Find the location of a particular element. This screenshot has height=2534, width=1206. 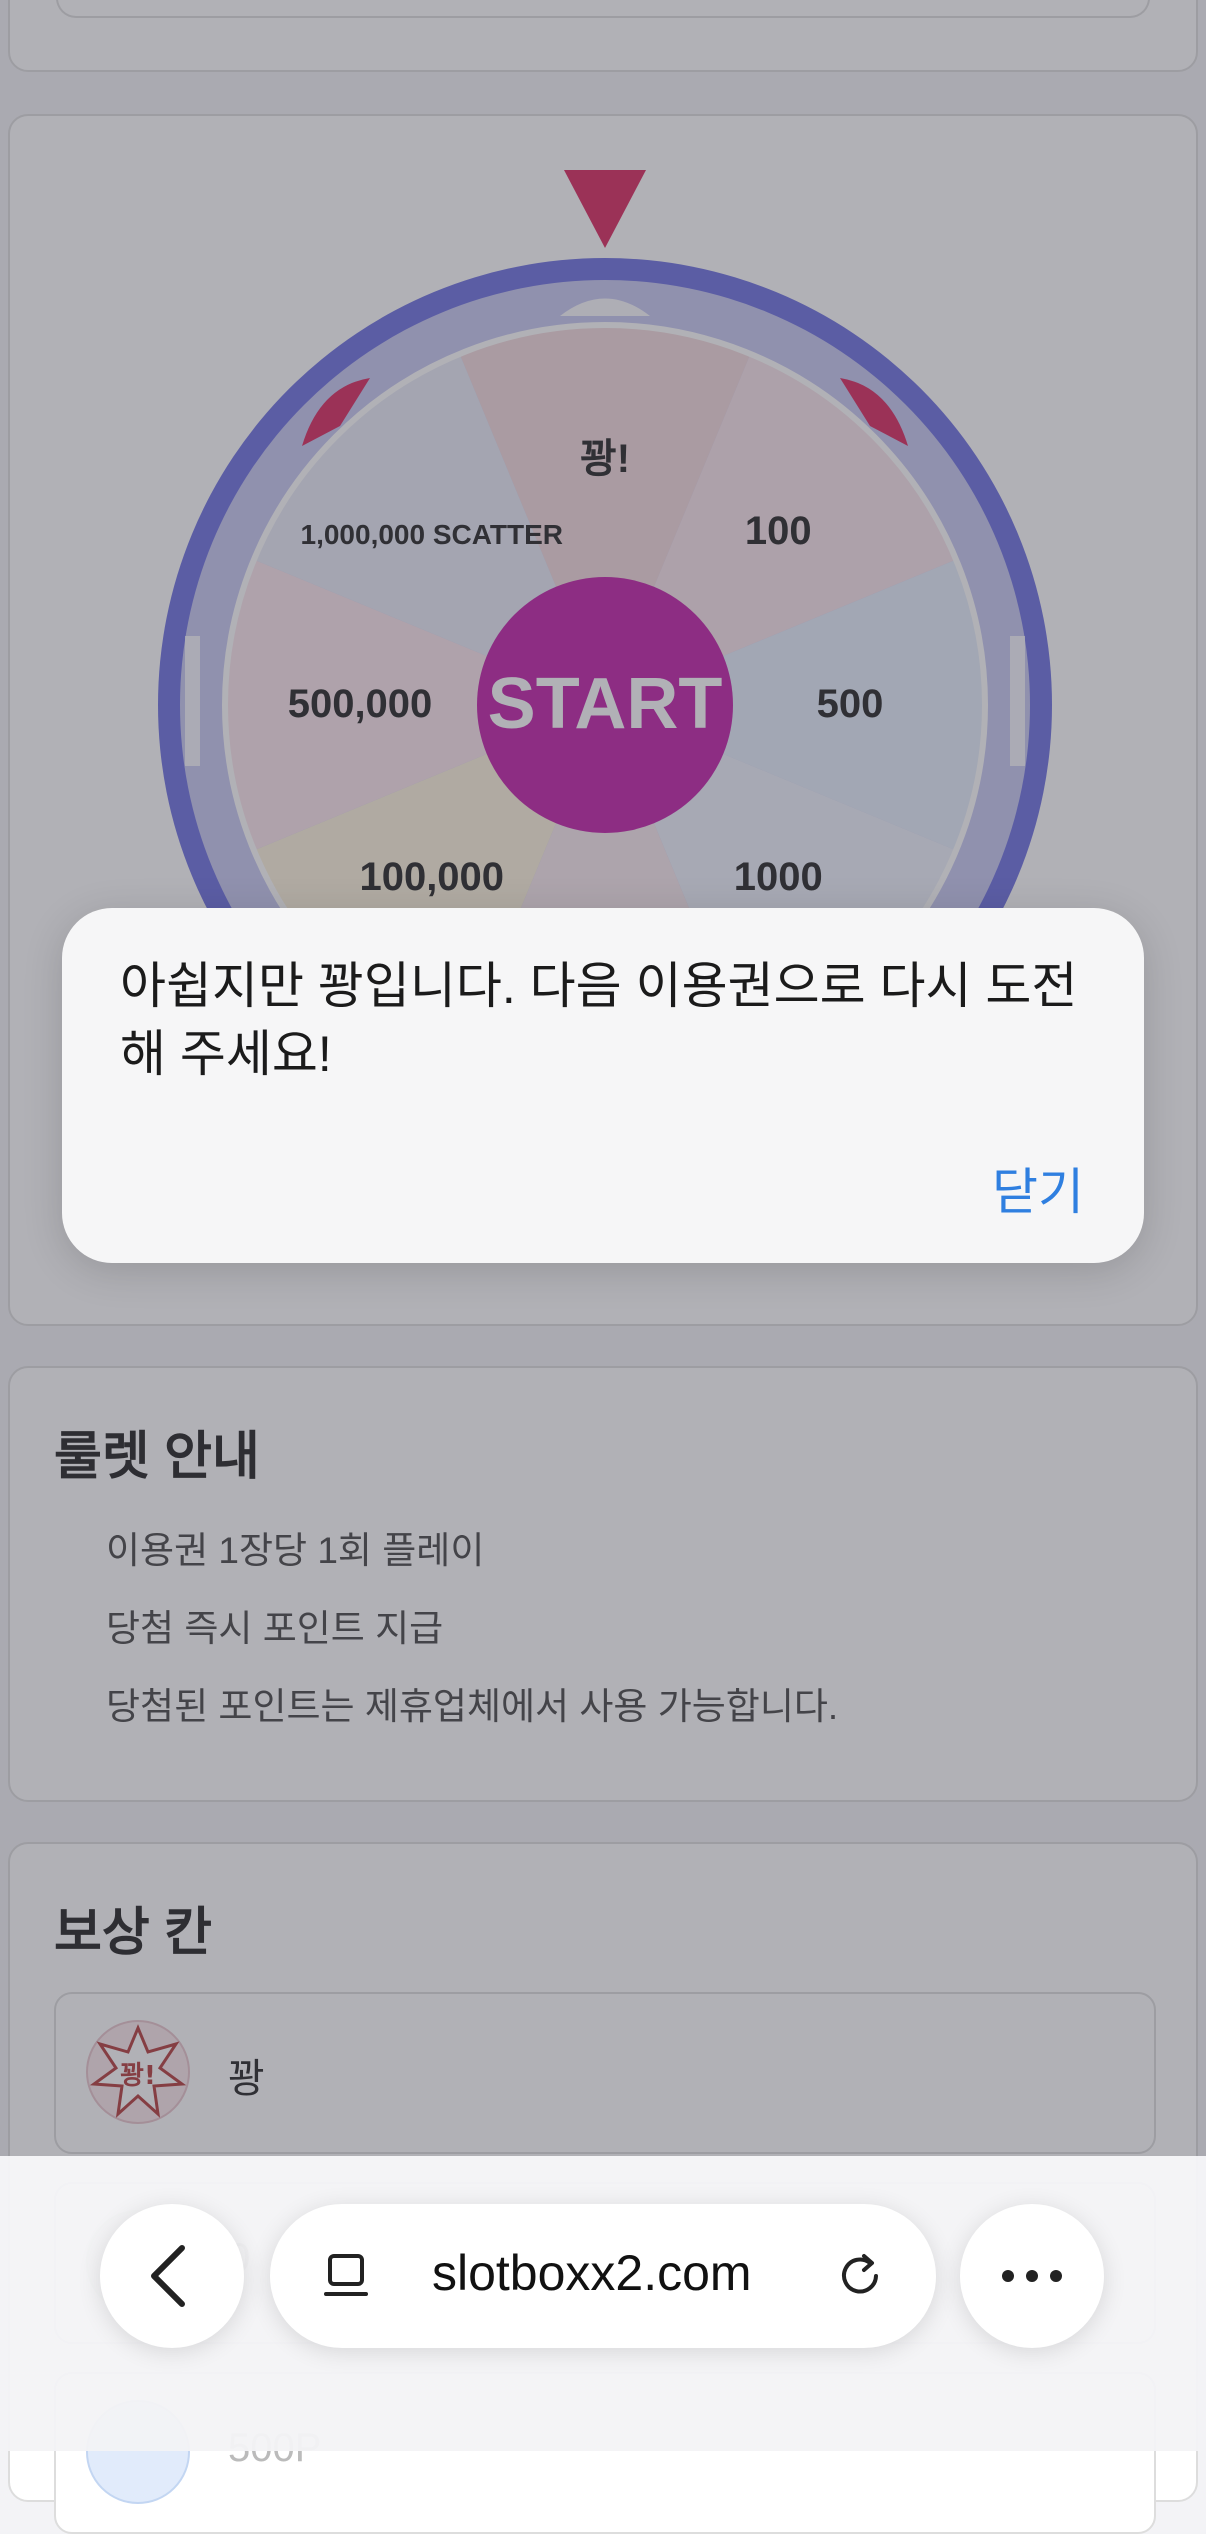

browser-toolbar: slotboxx2.com is located at coordinates (603, 2303).